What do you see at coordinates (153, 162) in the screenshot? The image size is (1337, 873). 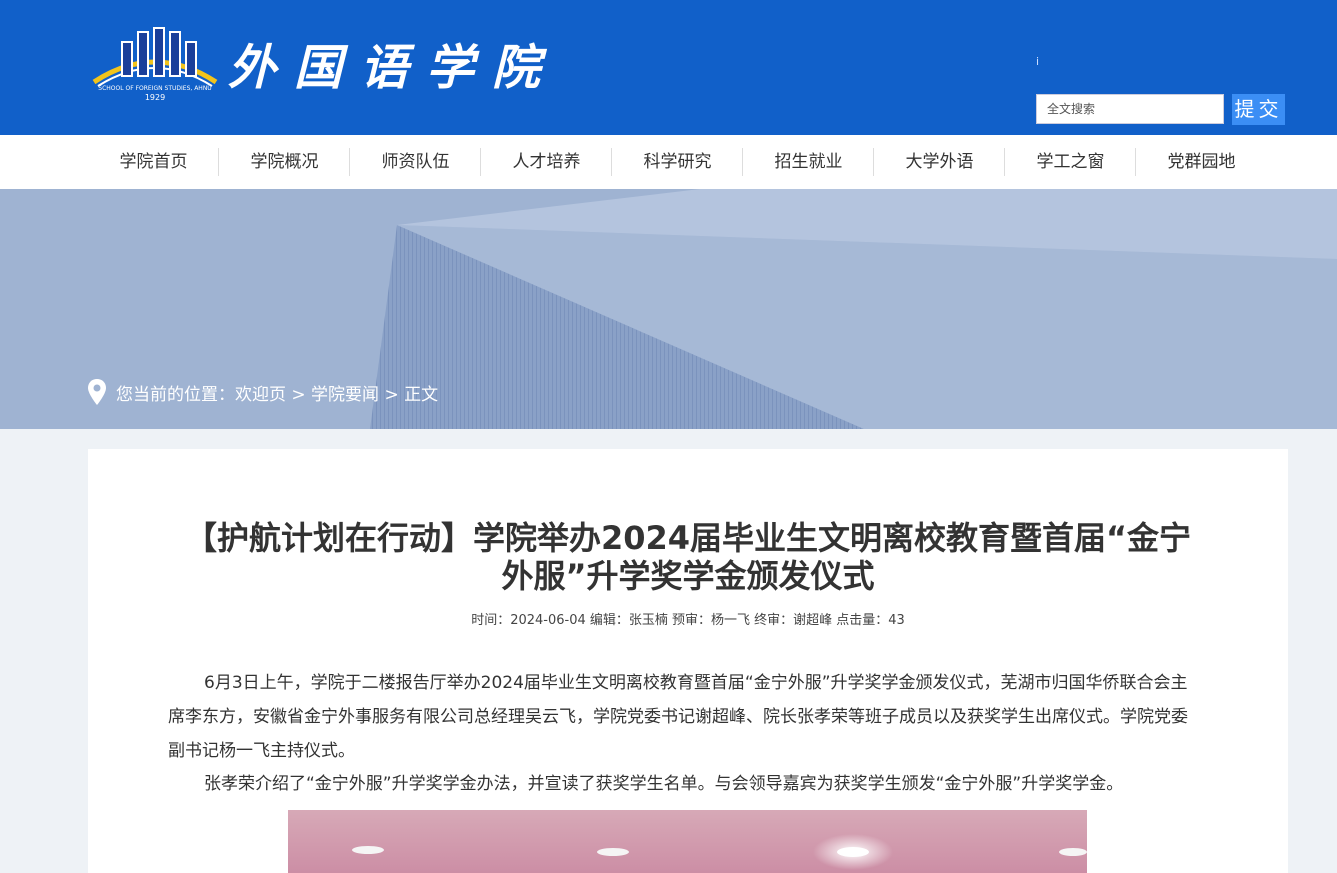 I see `nav-item-home: 学院首页` at bounding box center [153, 162].